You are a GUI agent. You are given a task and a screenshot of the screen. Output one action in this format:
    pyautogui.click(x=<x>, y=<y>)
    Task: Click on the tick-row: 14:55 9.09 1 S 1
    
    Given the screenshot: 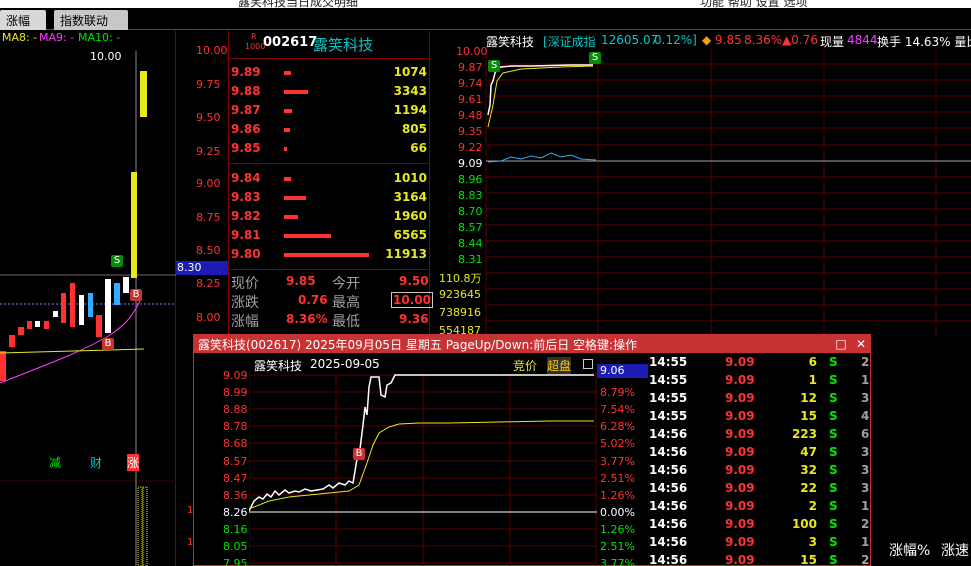 What is the action you would take?
    pyautogui.click(x=759, y=382)
    